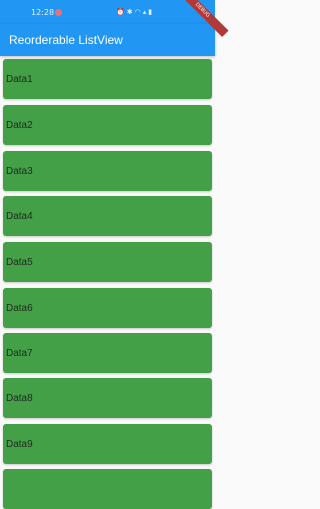 This screenshot has width=320, height=509. Describe the element at coordinates (19, 398) in the screenshot. I see `list-item-label: Data8` at that location.